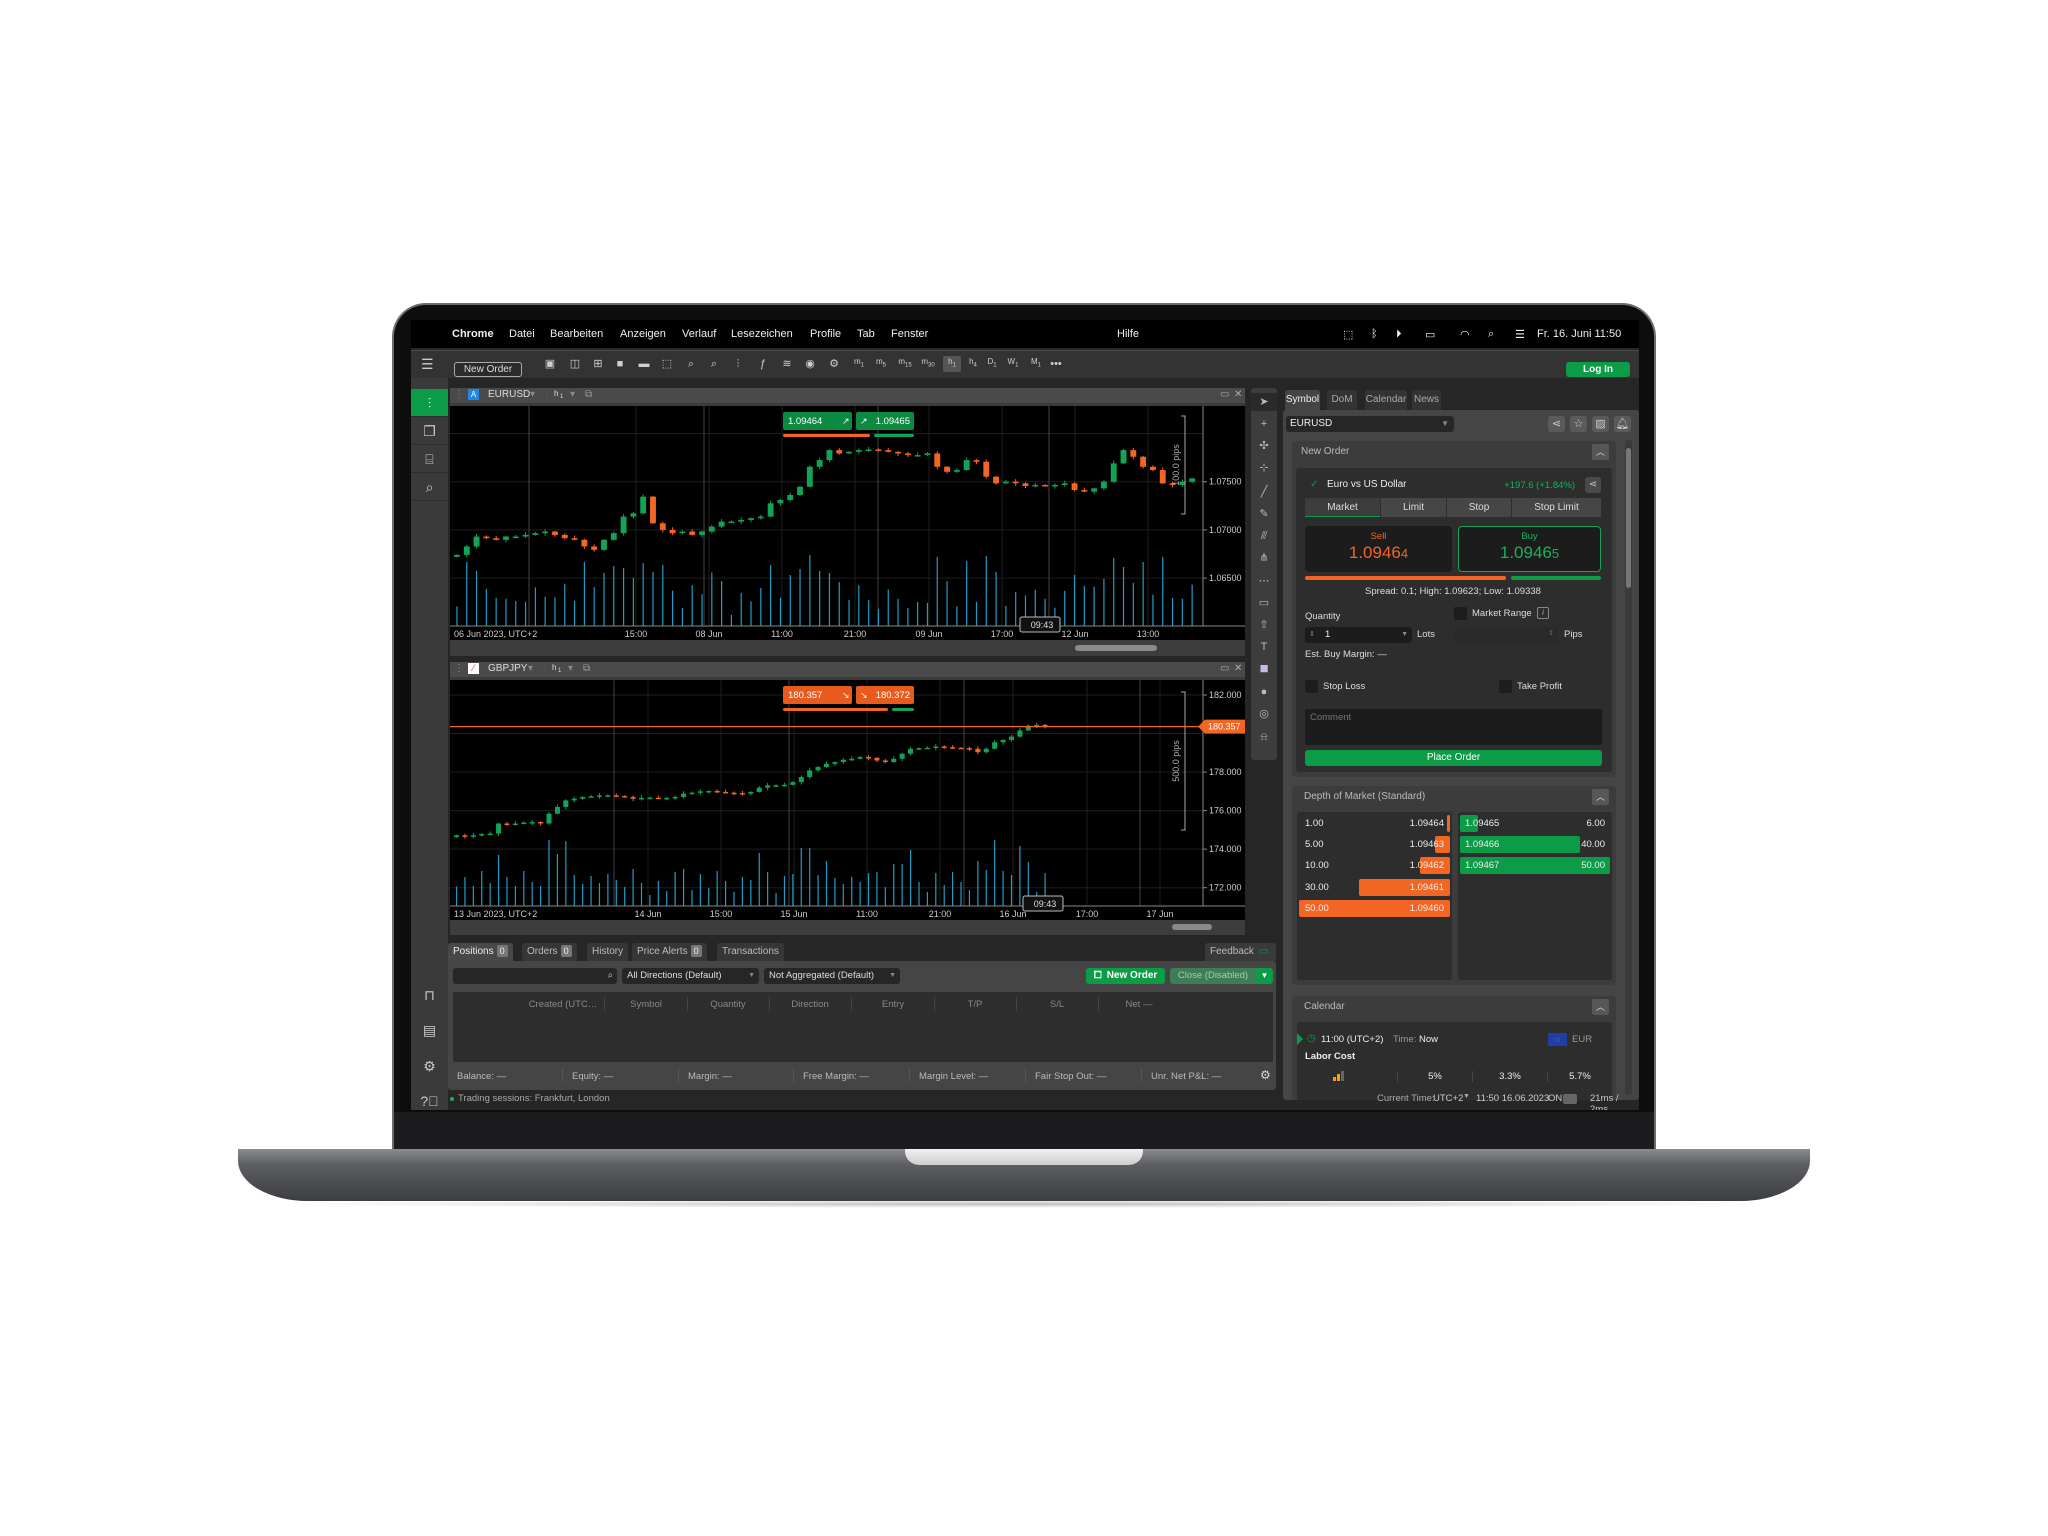  I want to click on indicators-icon: ƒ, so click(763, 364).